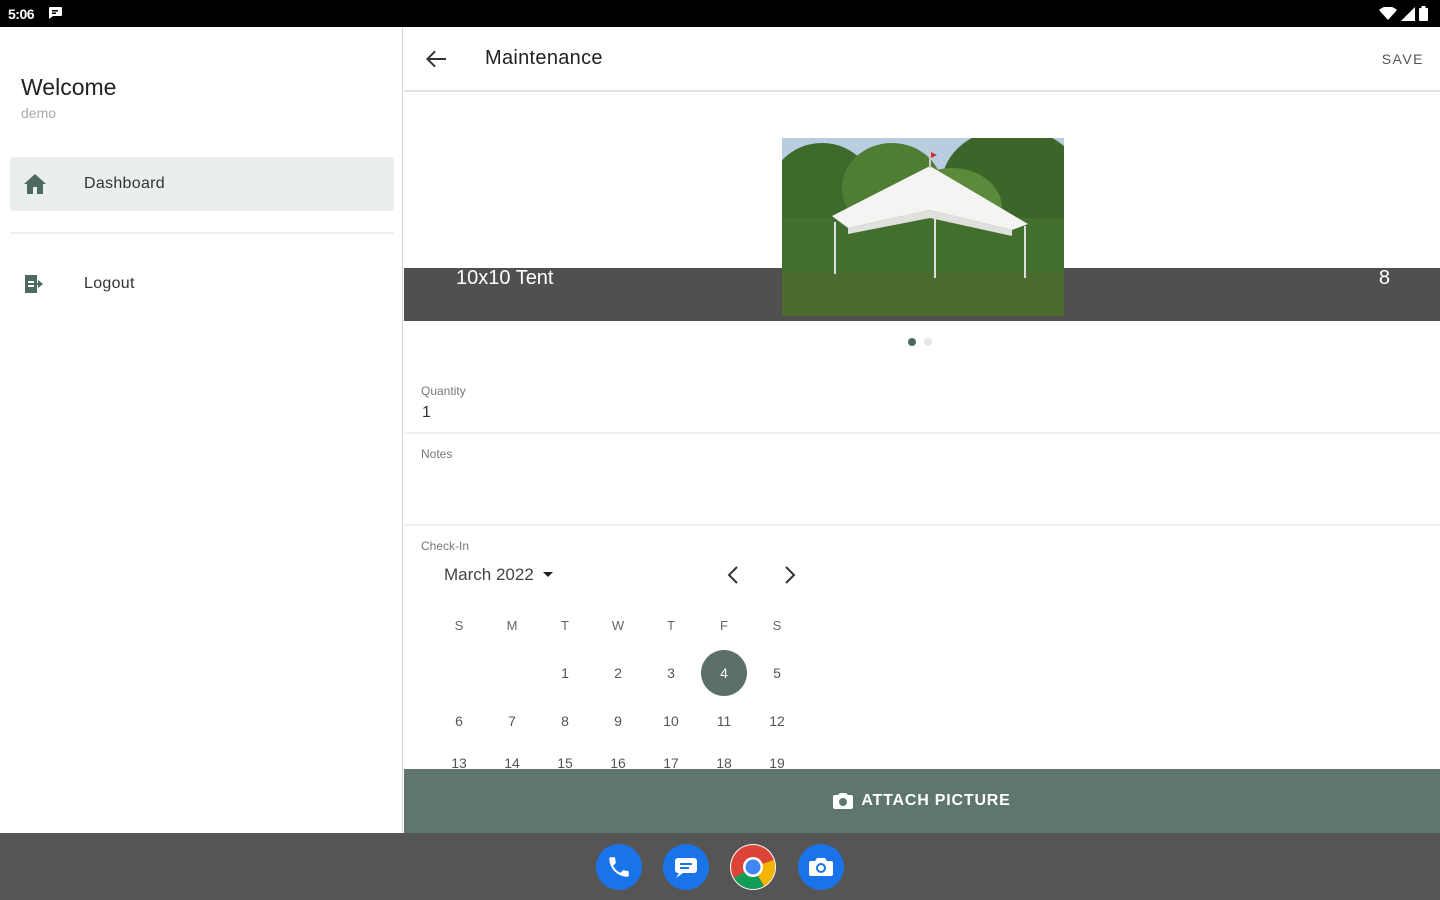 The height and width of the screenshot is (900, 1440). I want to click on weekday-header: M, so click(512, 625).